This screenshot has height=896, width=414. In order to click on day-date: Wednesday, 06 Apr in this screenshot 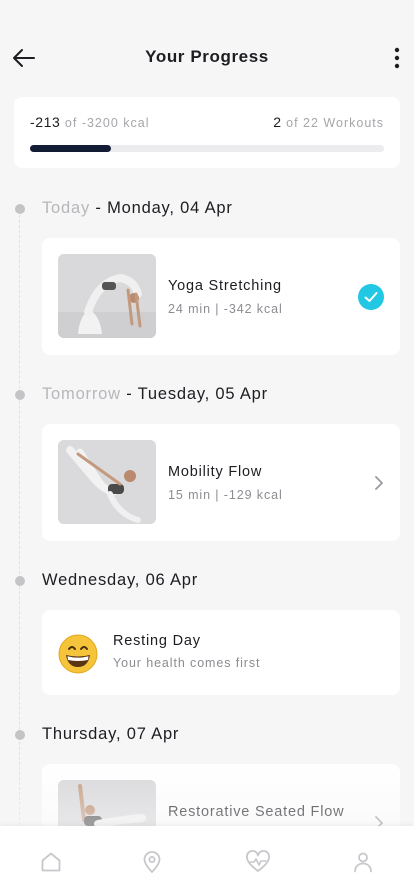, I will do `click(120, 580)`.